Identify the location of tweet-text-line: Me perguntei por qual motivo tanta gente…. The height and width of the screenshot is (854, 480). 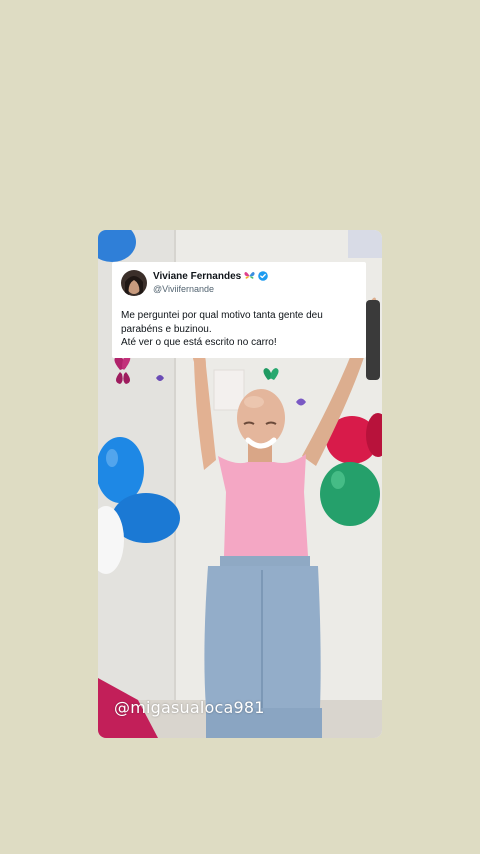
(222, 315).